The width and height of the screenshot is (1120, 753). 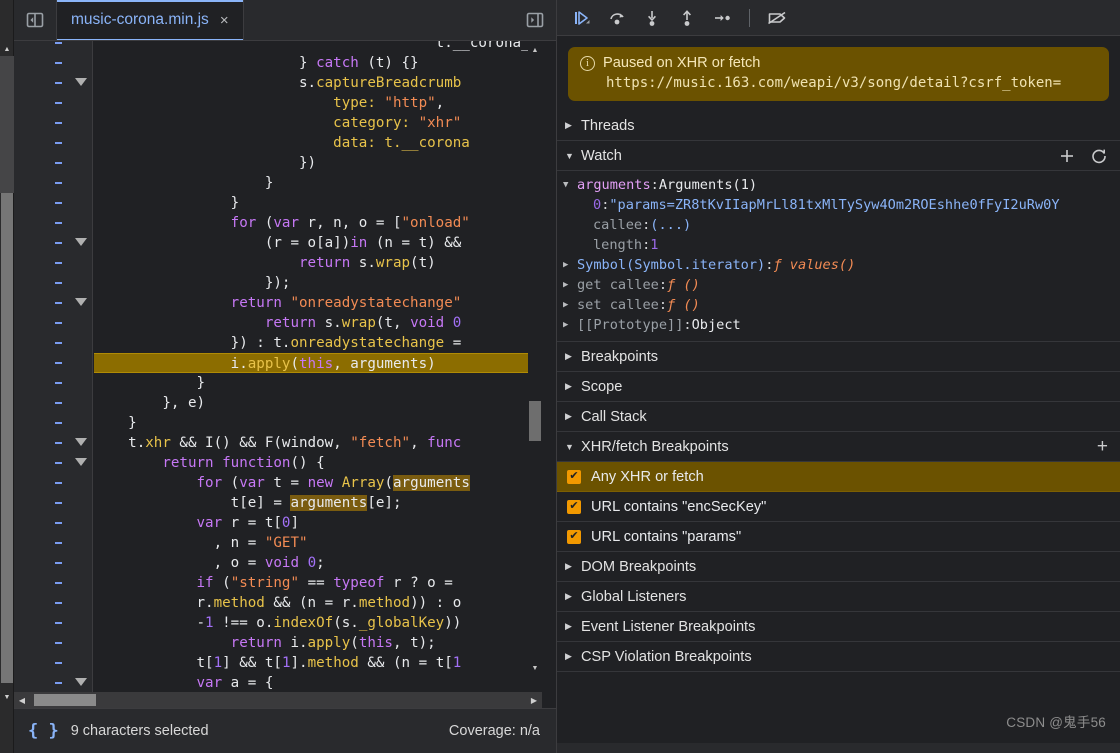 What do you see at coordinates (224, 20) in the screenshot?
I see `close-icon: ×` at bounding box center [224, 20].